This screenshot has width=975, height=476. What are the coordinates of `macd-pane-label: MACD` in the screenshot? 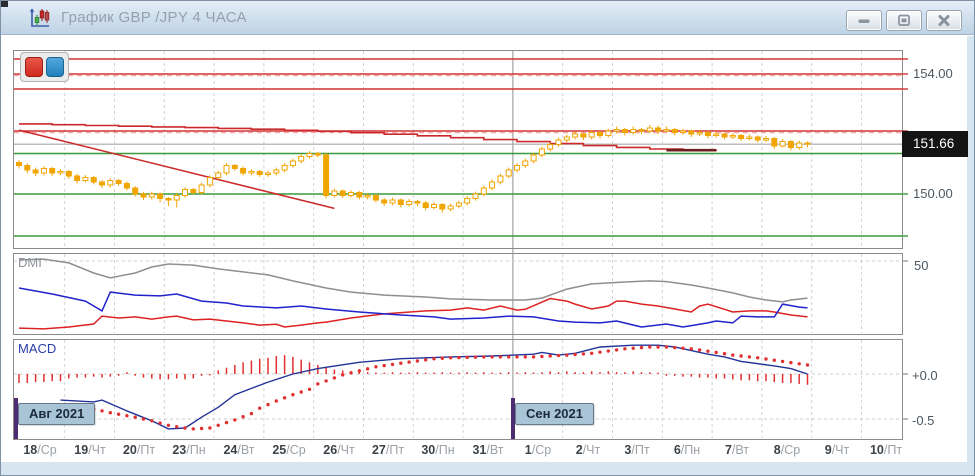 It's located at (37, 348).